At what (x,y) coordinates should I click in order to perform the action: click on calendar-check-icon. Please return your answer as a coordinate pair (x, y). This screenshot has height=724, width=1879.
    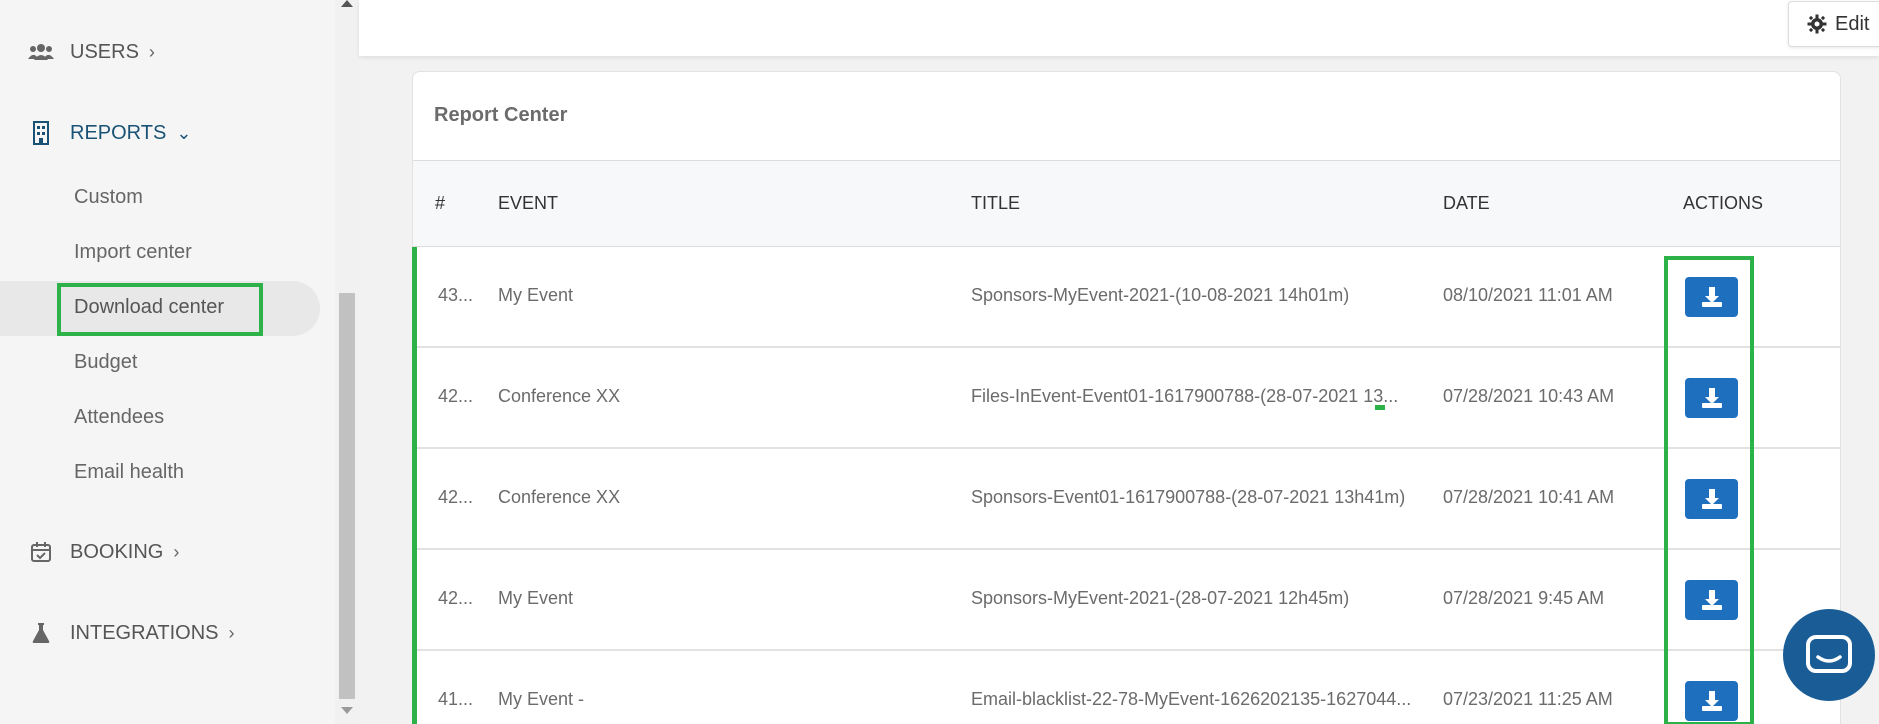
    Looking at the image, I should click on (41, 552).